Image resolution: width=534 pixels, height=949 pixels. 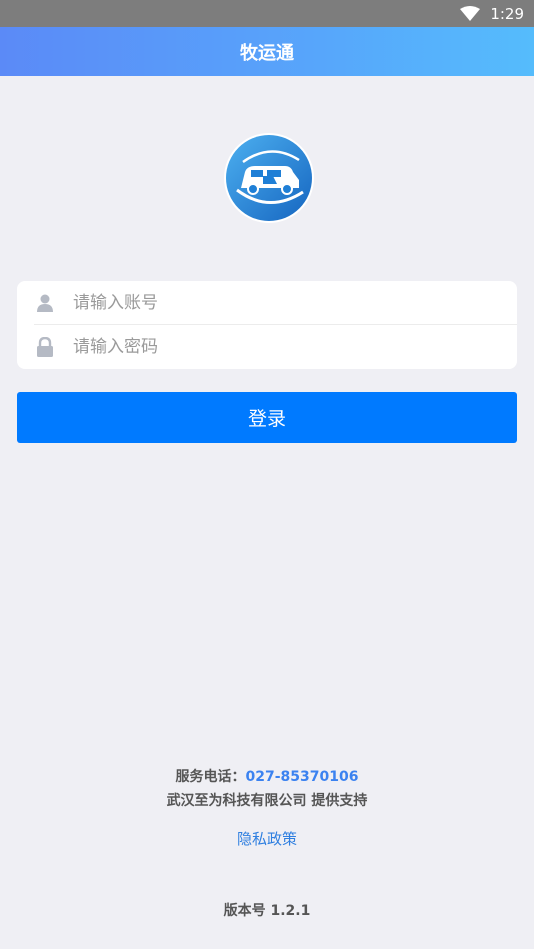 I want to click on lock-icon, so click(x=45, y=347).